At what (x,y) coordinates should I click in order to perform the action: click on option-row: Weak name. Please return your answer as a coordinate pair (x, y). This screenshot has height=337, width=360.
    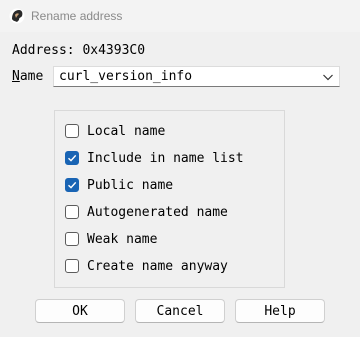
    Looking at the image, I should click on (111, 239).